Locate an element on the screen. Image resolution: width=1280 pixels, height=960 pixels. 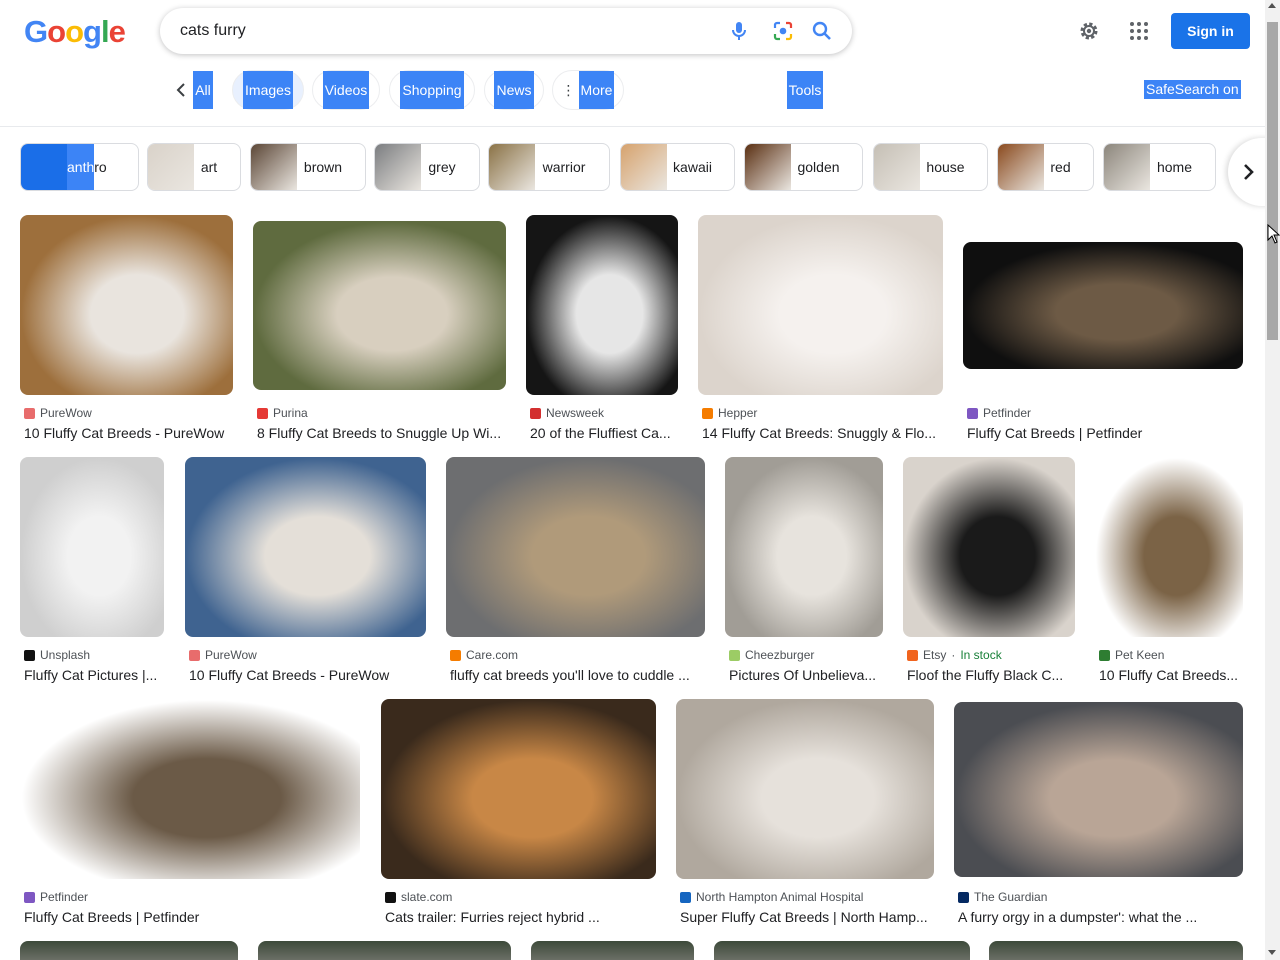
chevron-right-icon is located at coordinates (1249, 172).